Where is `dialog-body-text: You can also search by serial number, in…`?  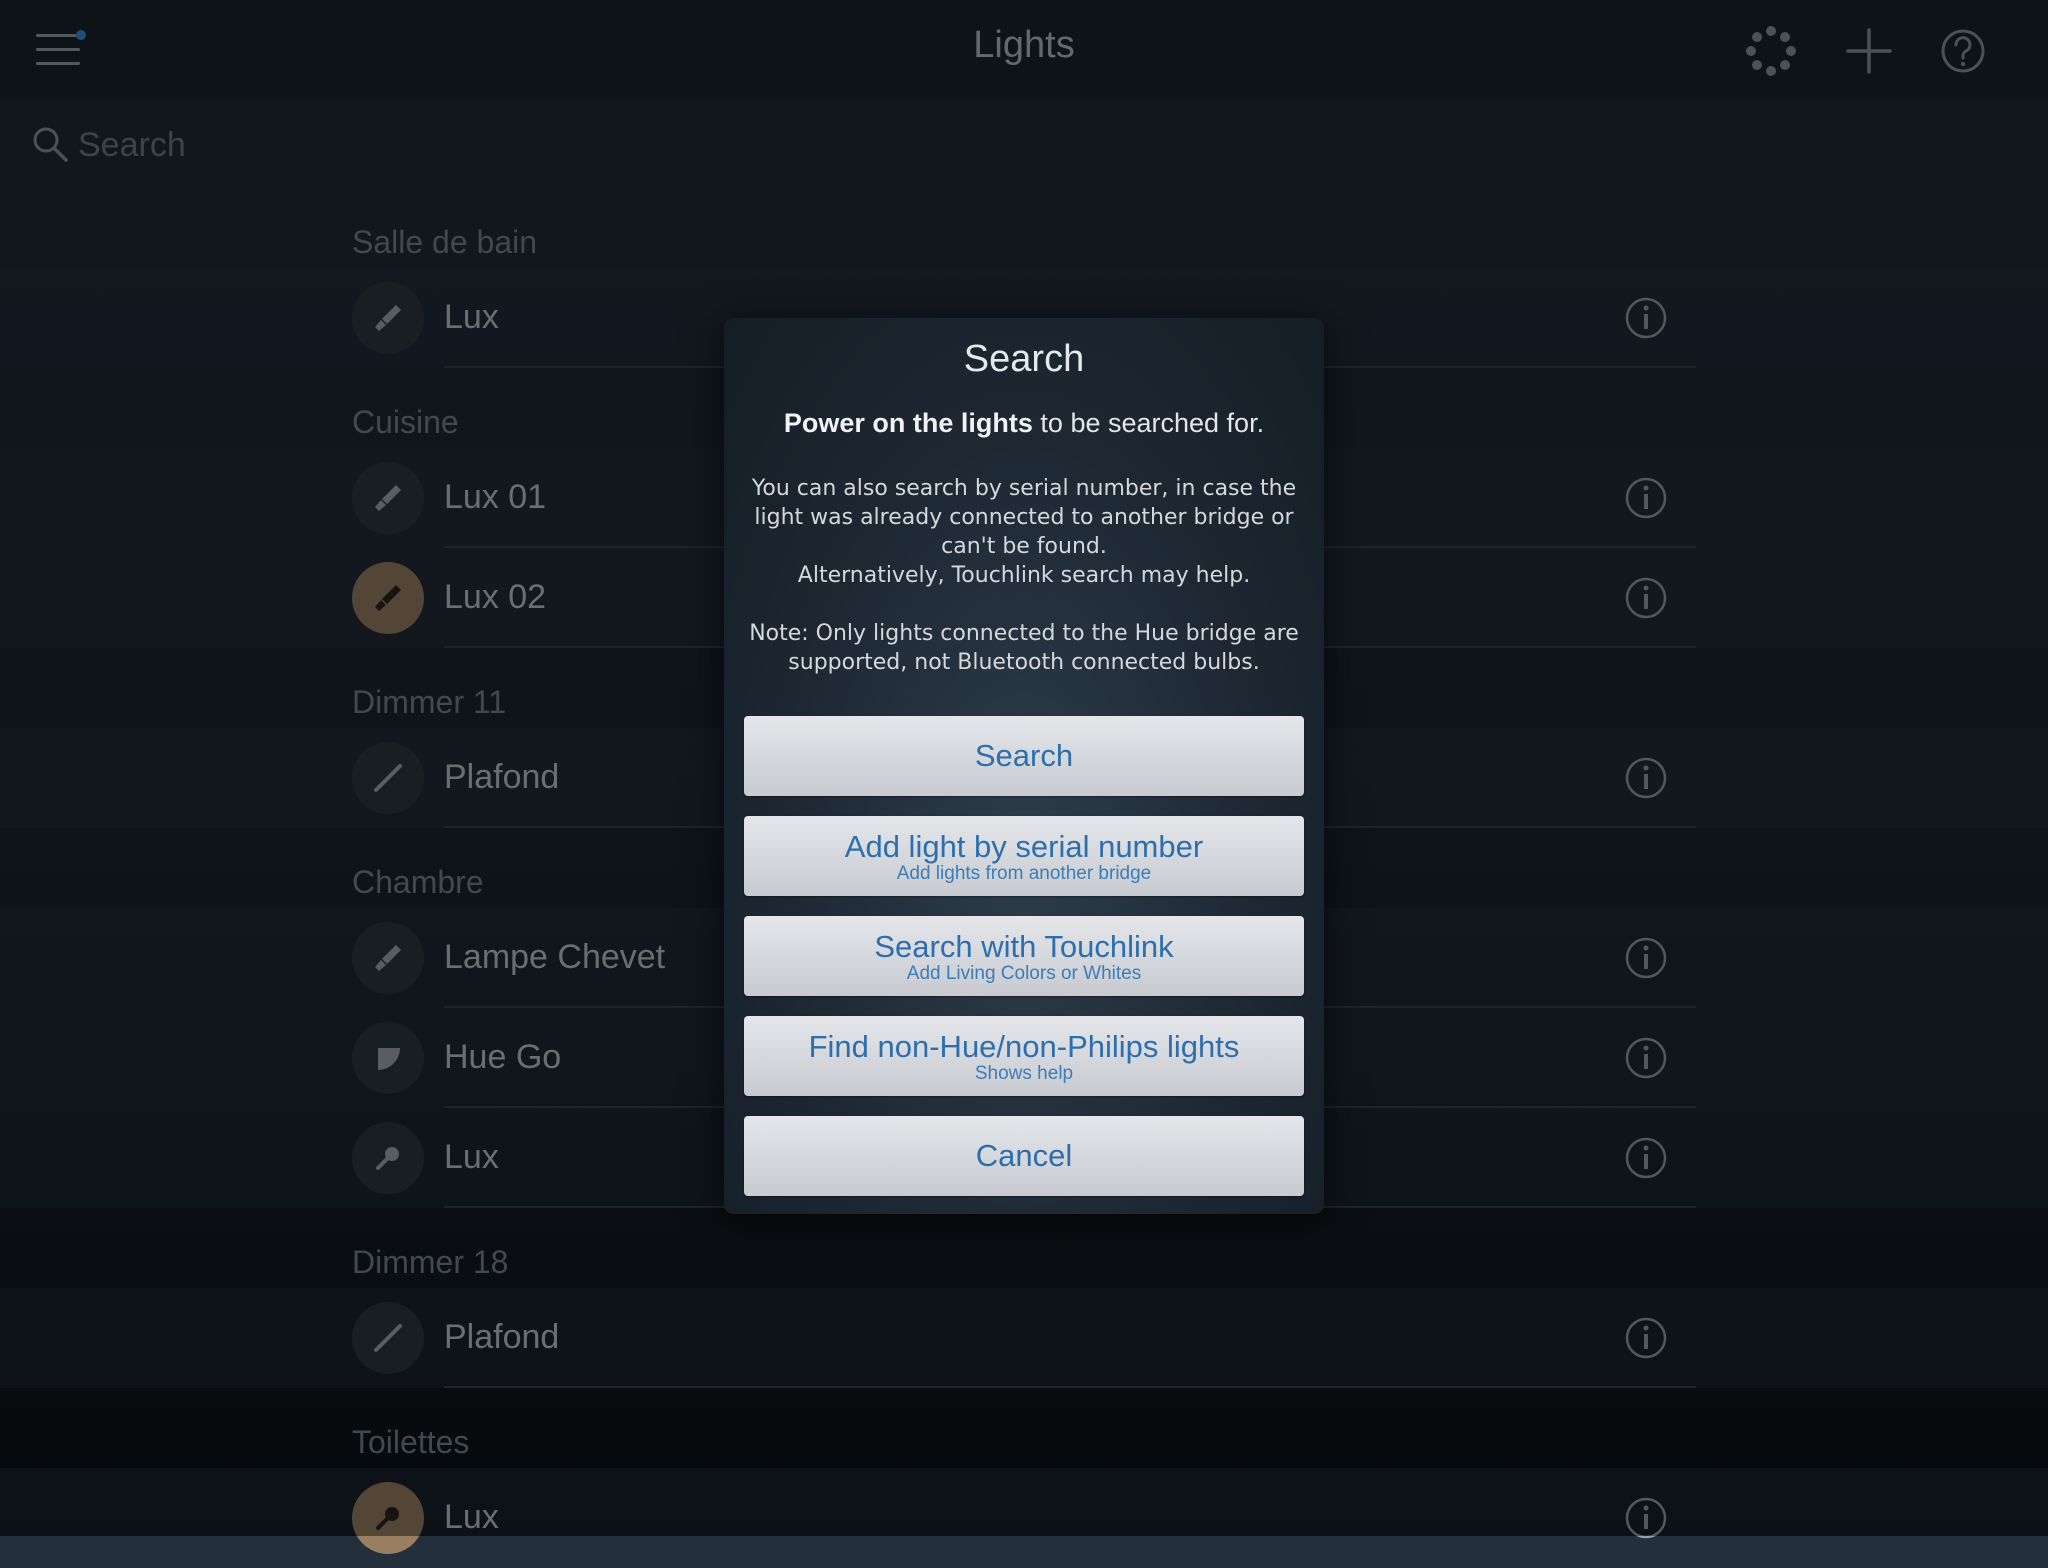
dialog-body-text: You can also search by serial number, in… is located at coordinates (1024, 517).